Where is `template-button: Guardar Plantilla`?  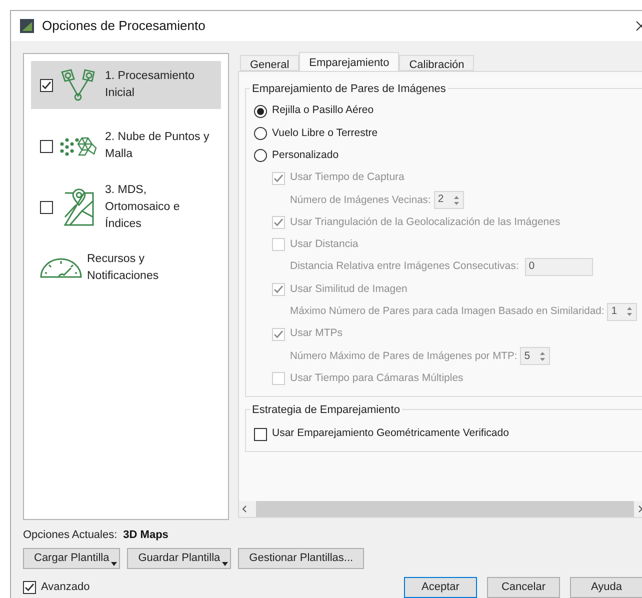 template-button: Guardar Plantilla is located at coordinates (179, 558).